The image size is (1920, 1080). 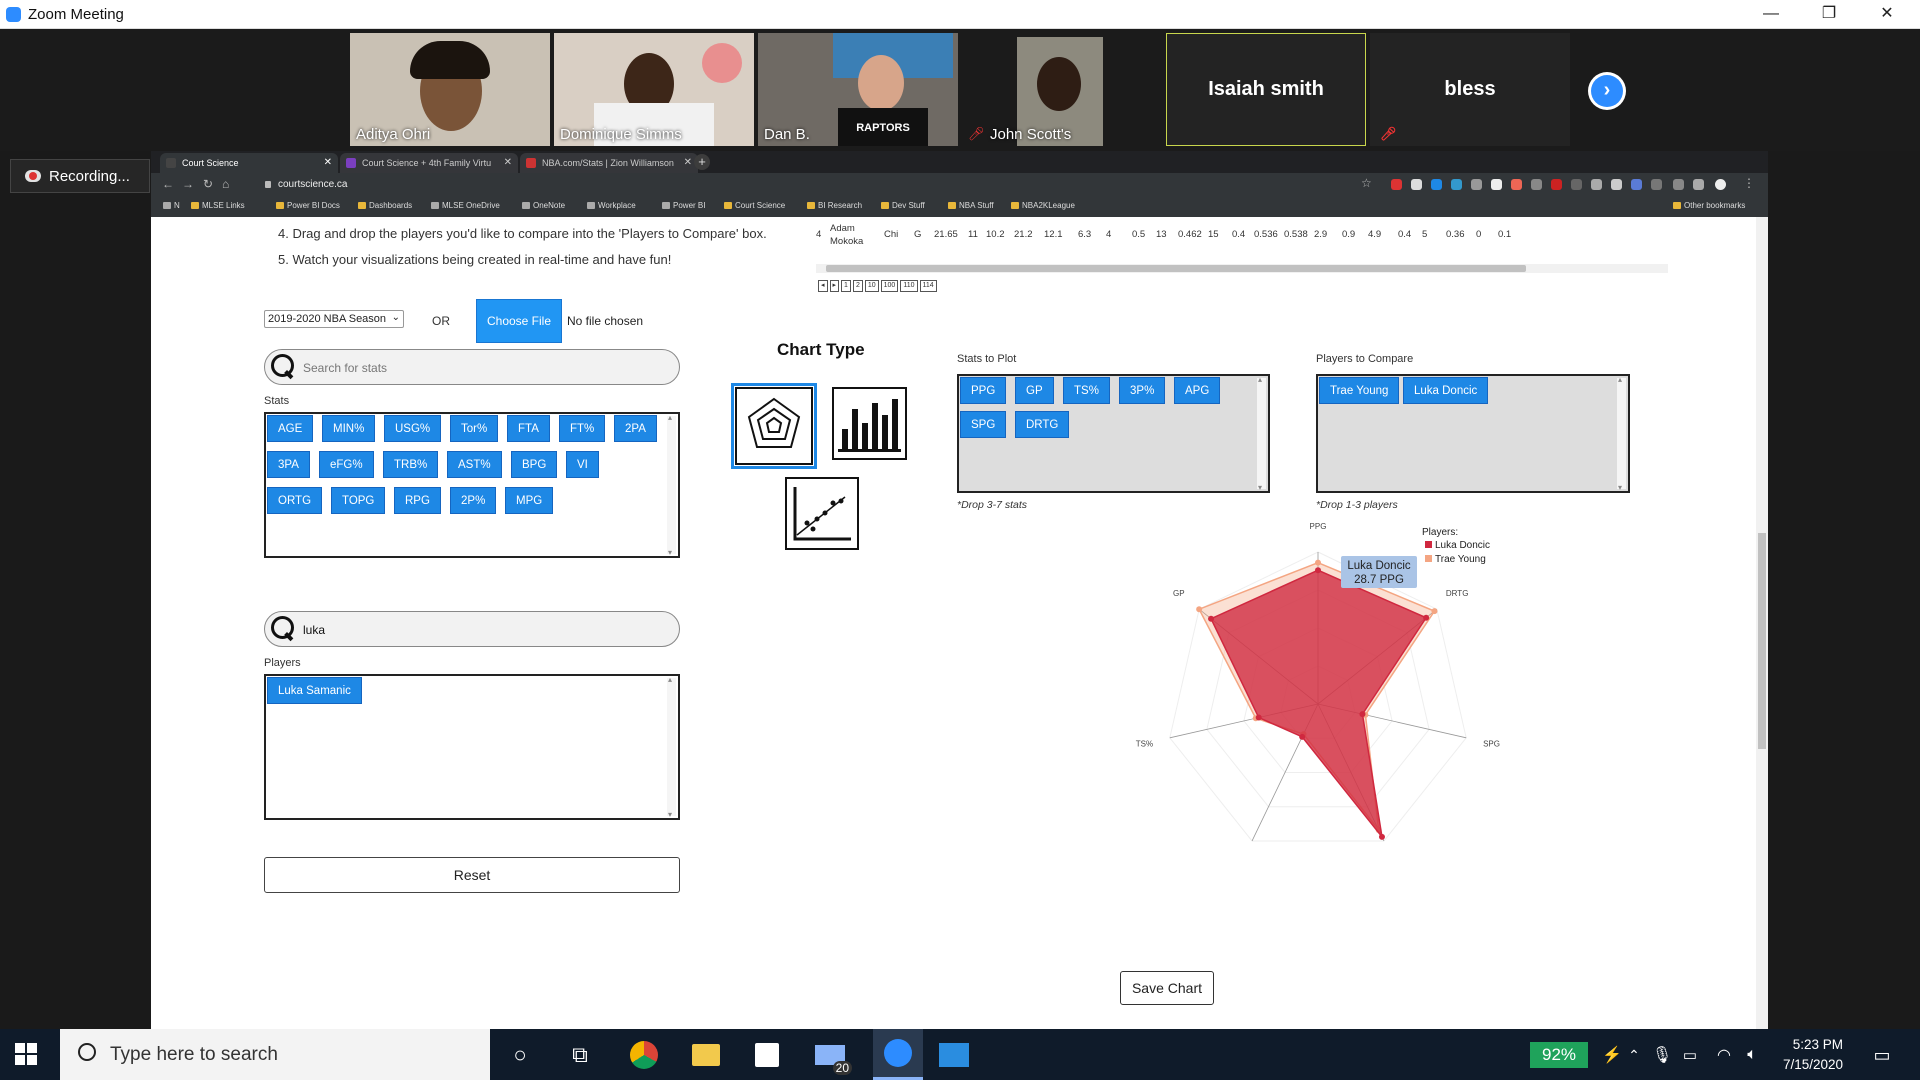 I want to click on notifications-icon: ▭, so click(x=1882, y=1055).